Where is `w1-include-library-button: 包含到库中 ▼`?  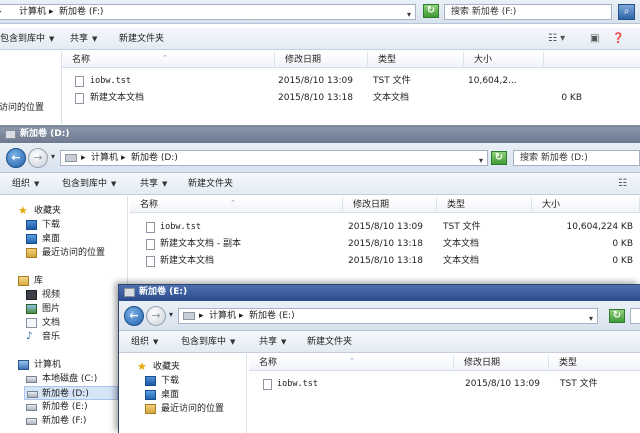
w1-include-library-button: 包含到库中 ▼ is located at coordinates (27, 39).